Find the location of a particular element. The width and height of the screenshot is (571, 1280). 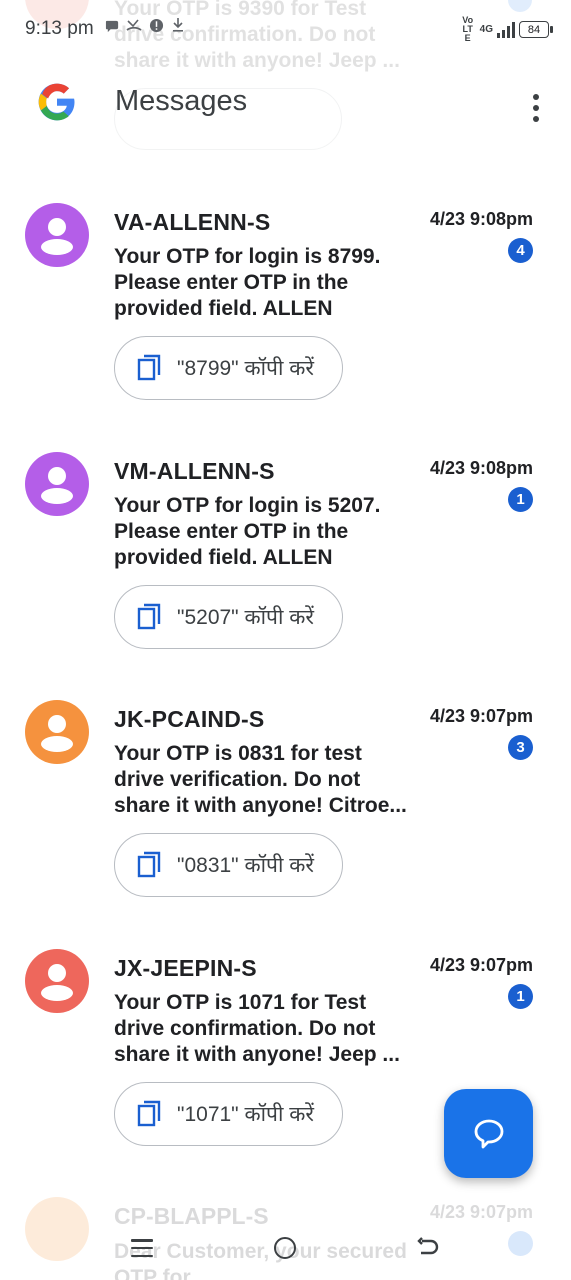

back-icon is located at coordinates (428, 1248).